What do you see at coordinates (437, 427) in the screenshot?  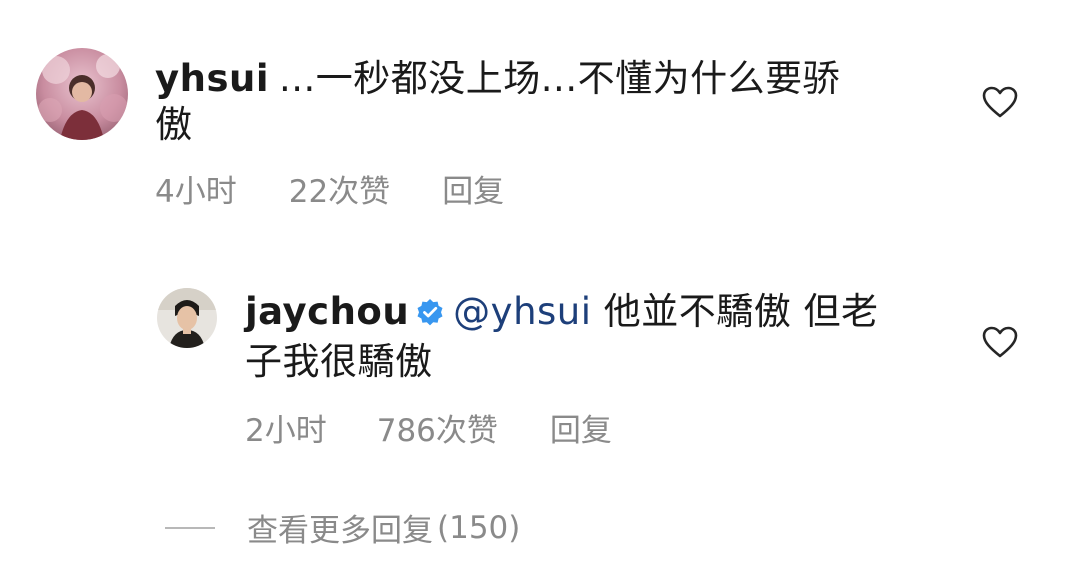 I see `reply-like-count: 786次赞` at bounding box center [437, 427].